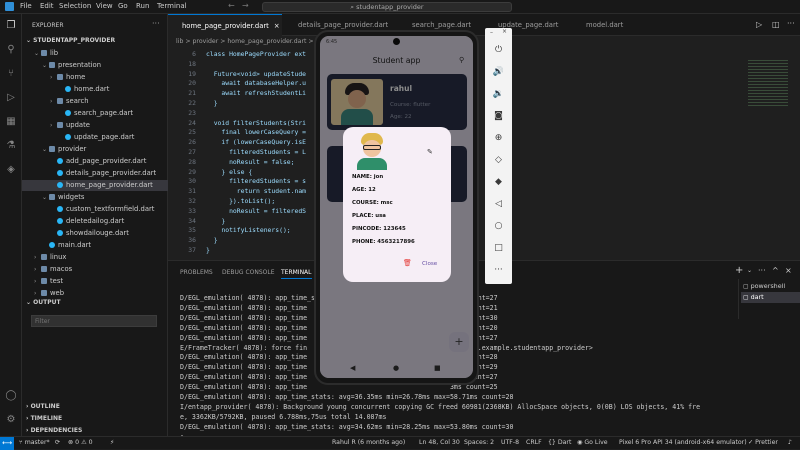 The image size is (800, 450). Describe the element at coordinates (479, 442) in the screenshot. I see `indentation: Spaces: 2` at that location.